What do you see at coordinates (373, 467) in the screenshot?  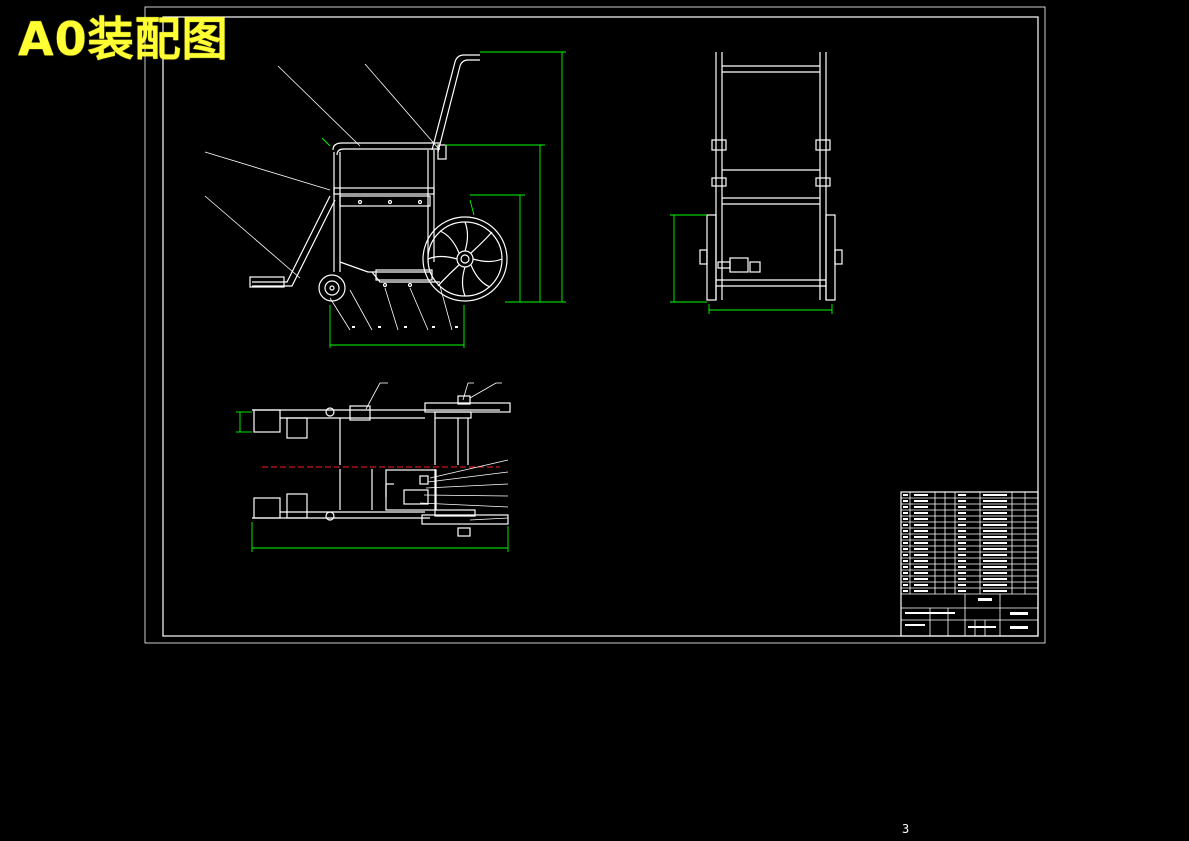 I see `top-view` at bounding box center [373, 467].